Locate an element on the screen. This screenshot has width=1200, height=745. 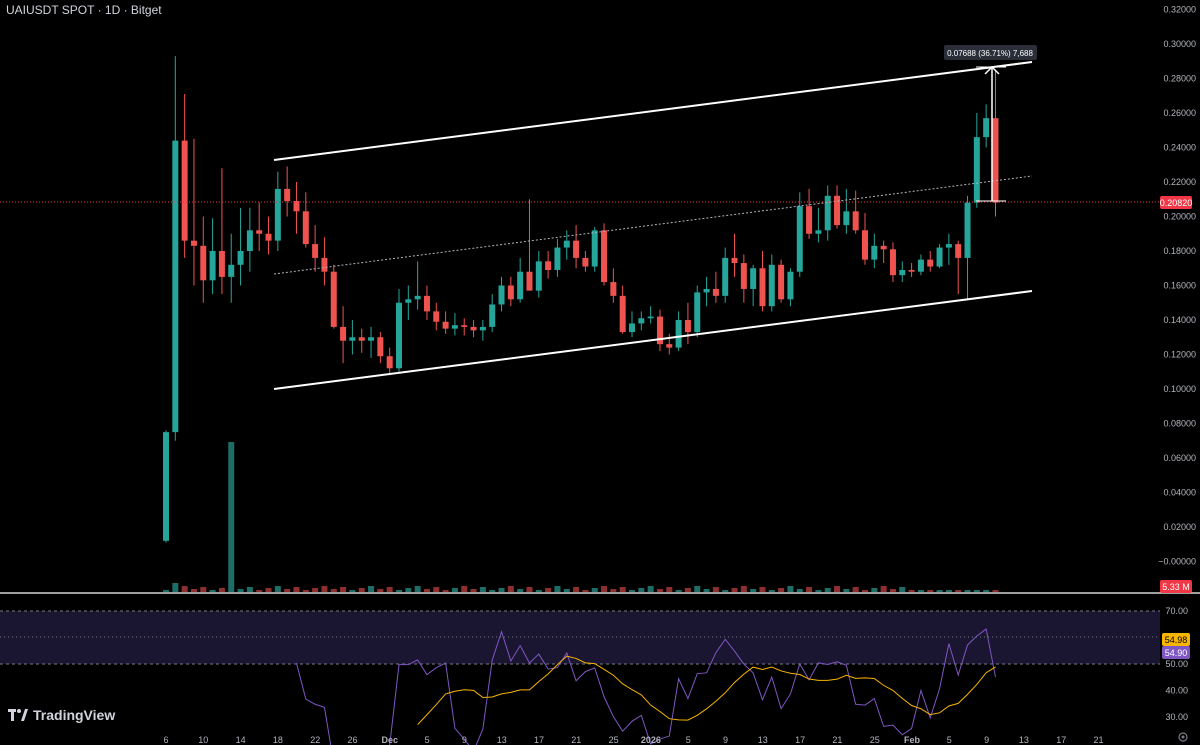
time-tick-label: 22 is located at coordinates (315, 740).